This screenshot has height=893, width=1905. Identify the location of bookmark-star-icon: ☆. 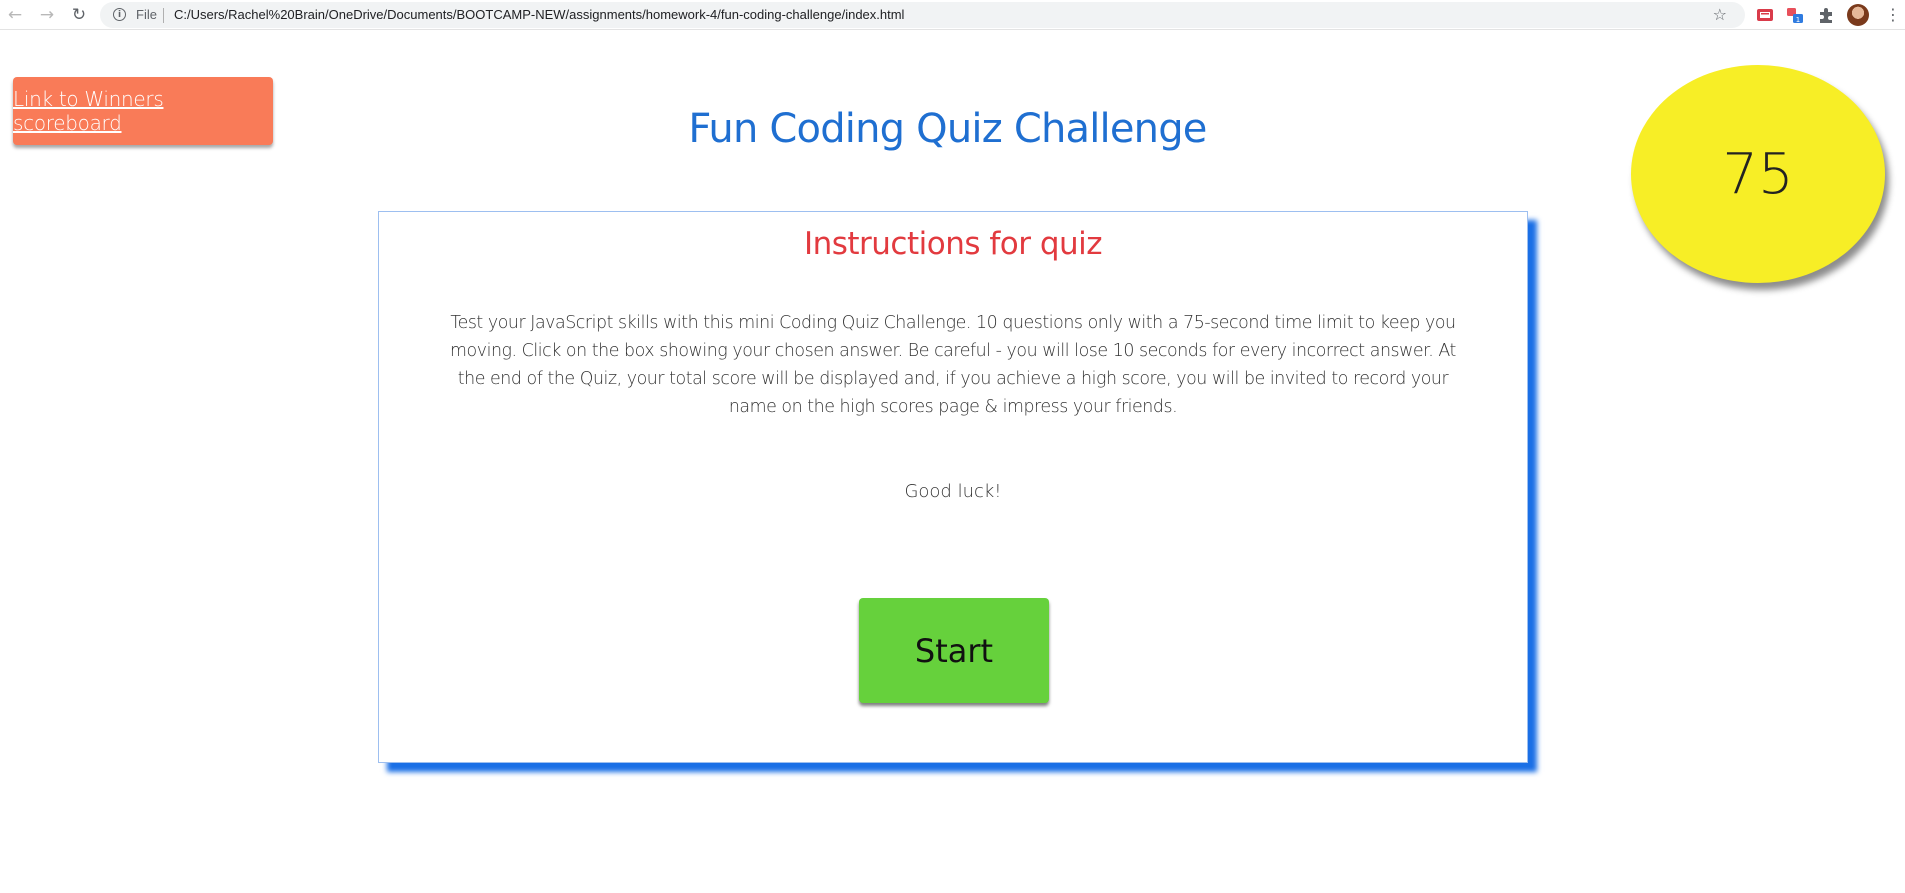
(1720, 14).